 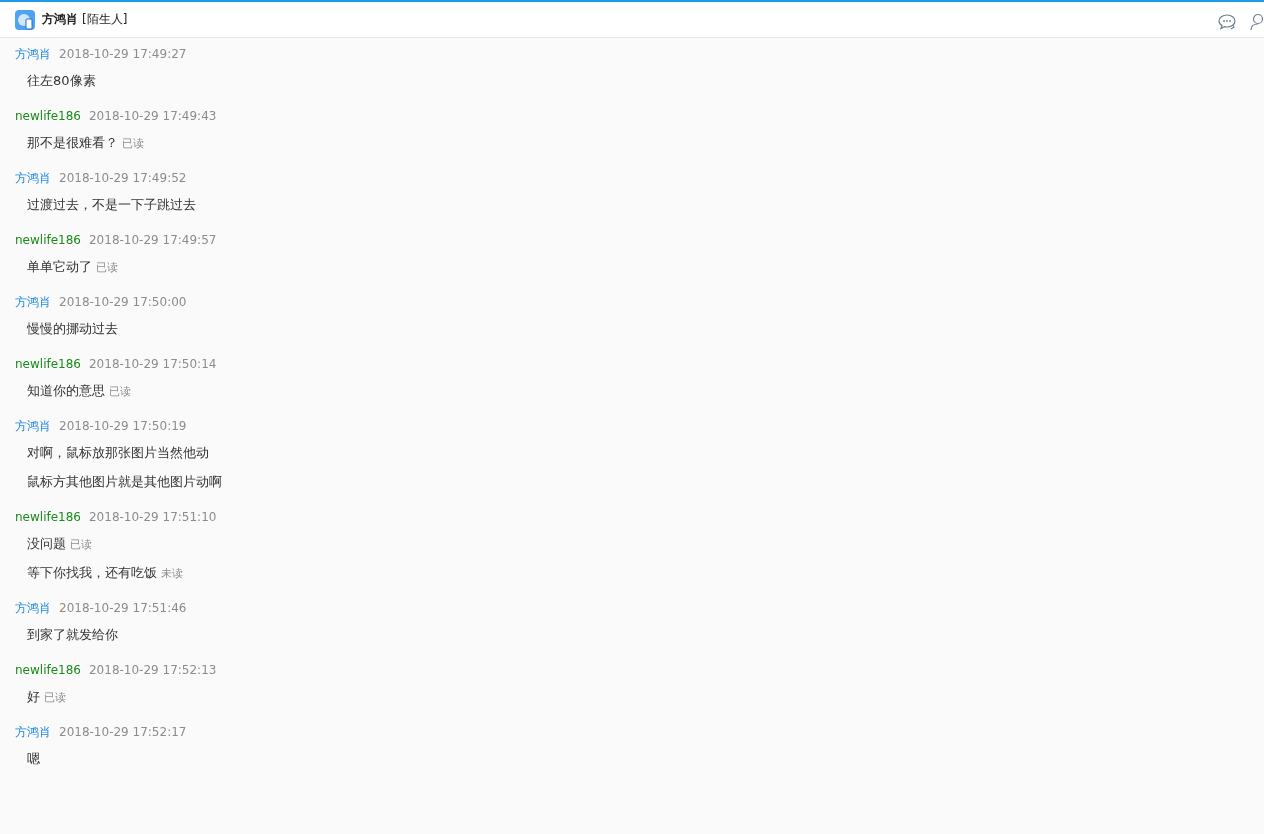 What do you see at coordinates (60, 19) in the screenshot?
I see `contact-name: 方鸿肖` at bounding box center [60, 19].